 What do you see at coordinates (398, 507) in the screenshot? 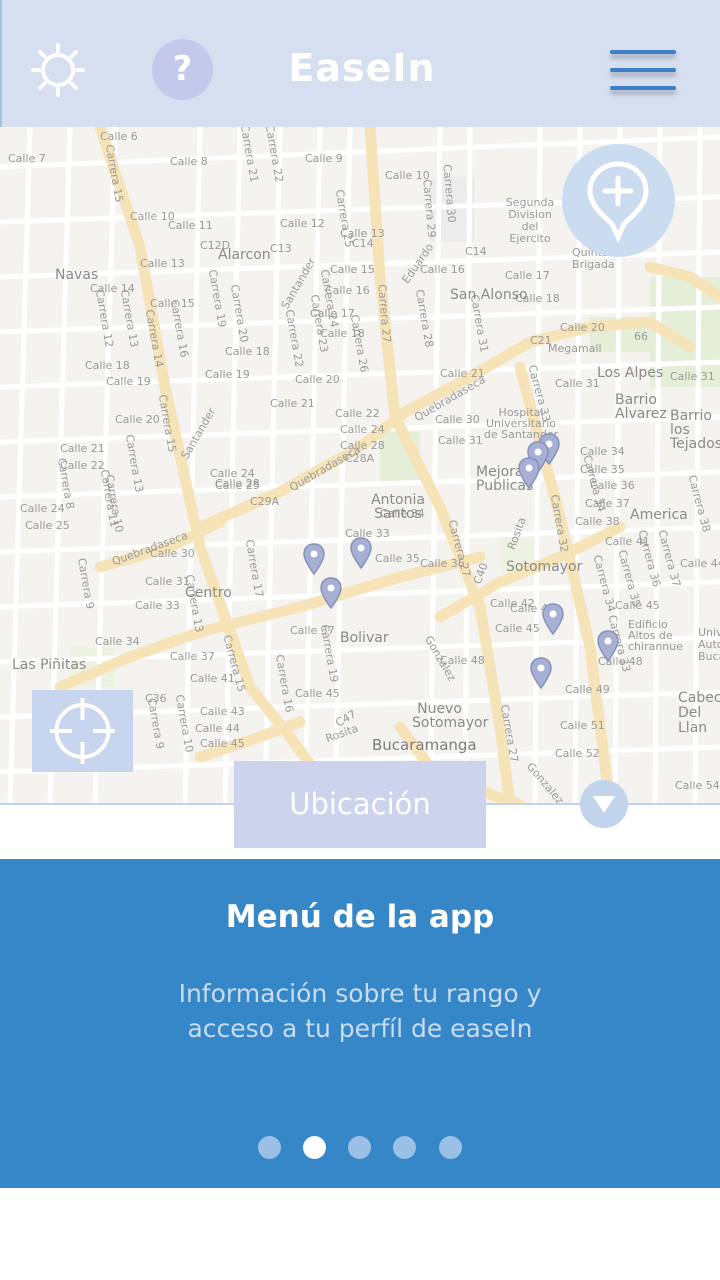
I see `map-label: Antonia Santos` at bounding box center [398, 507].